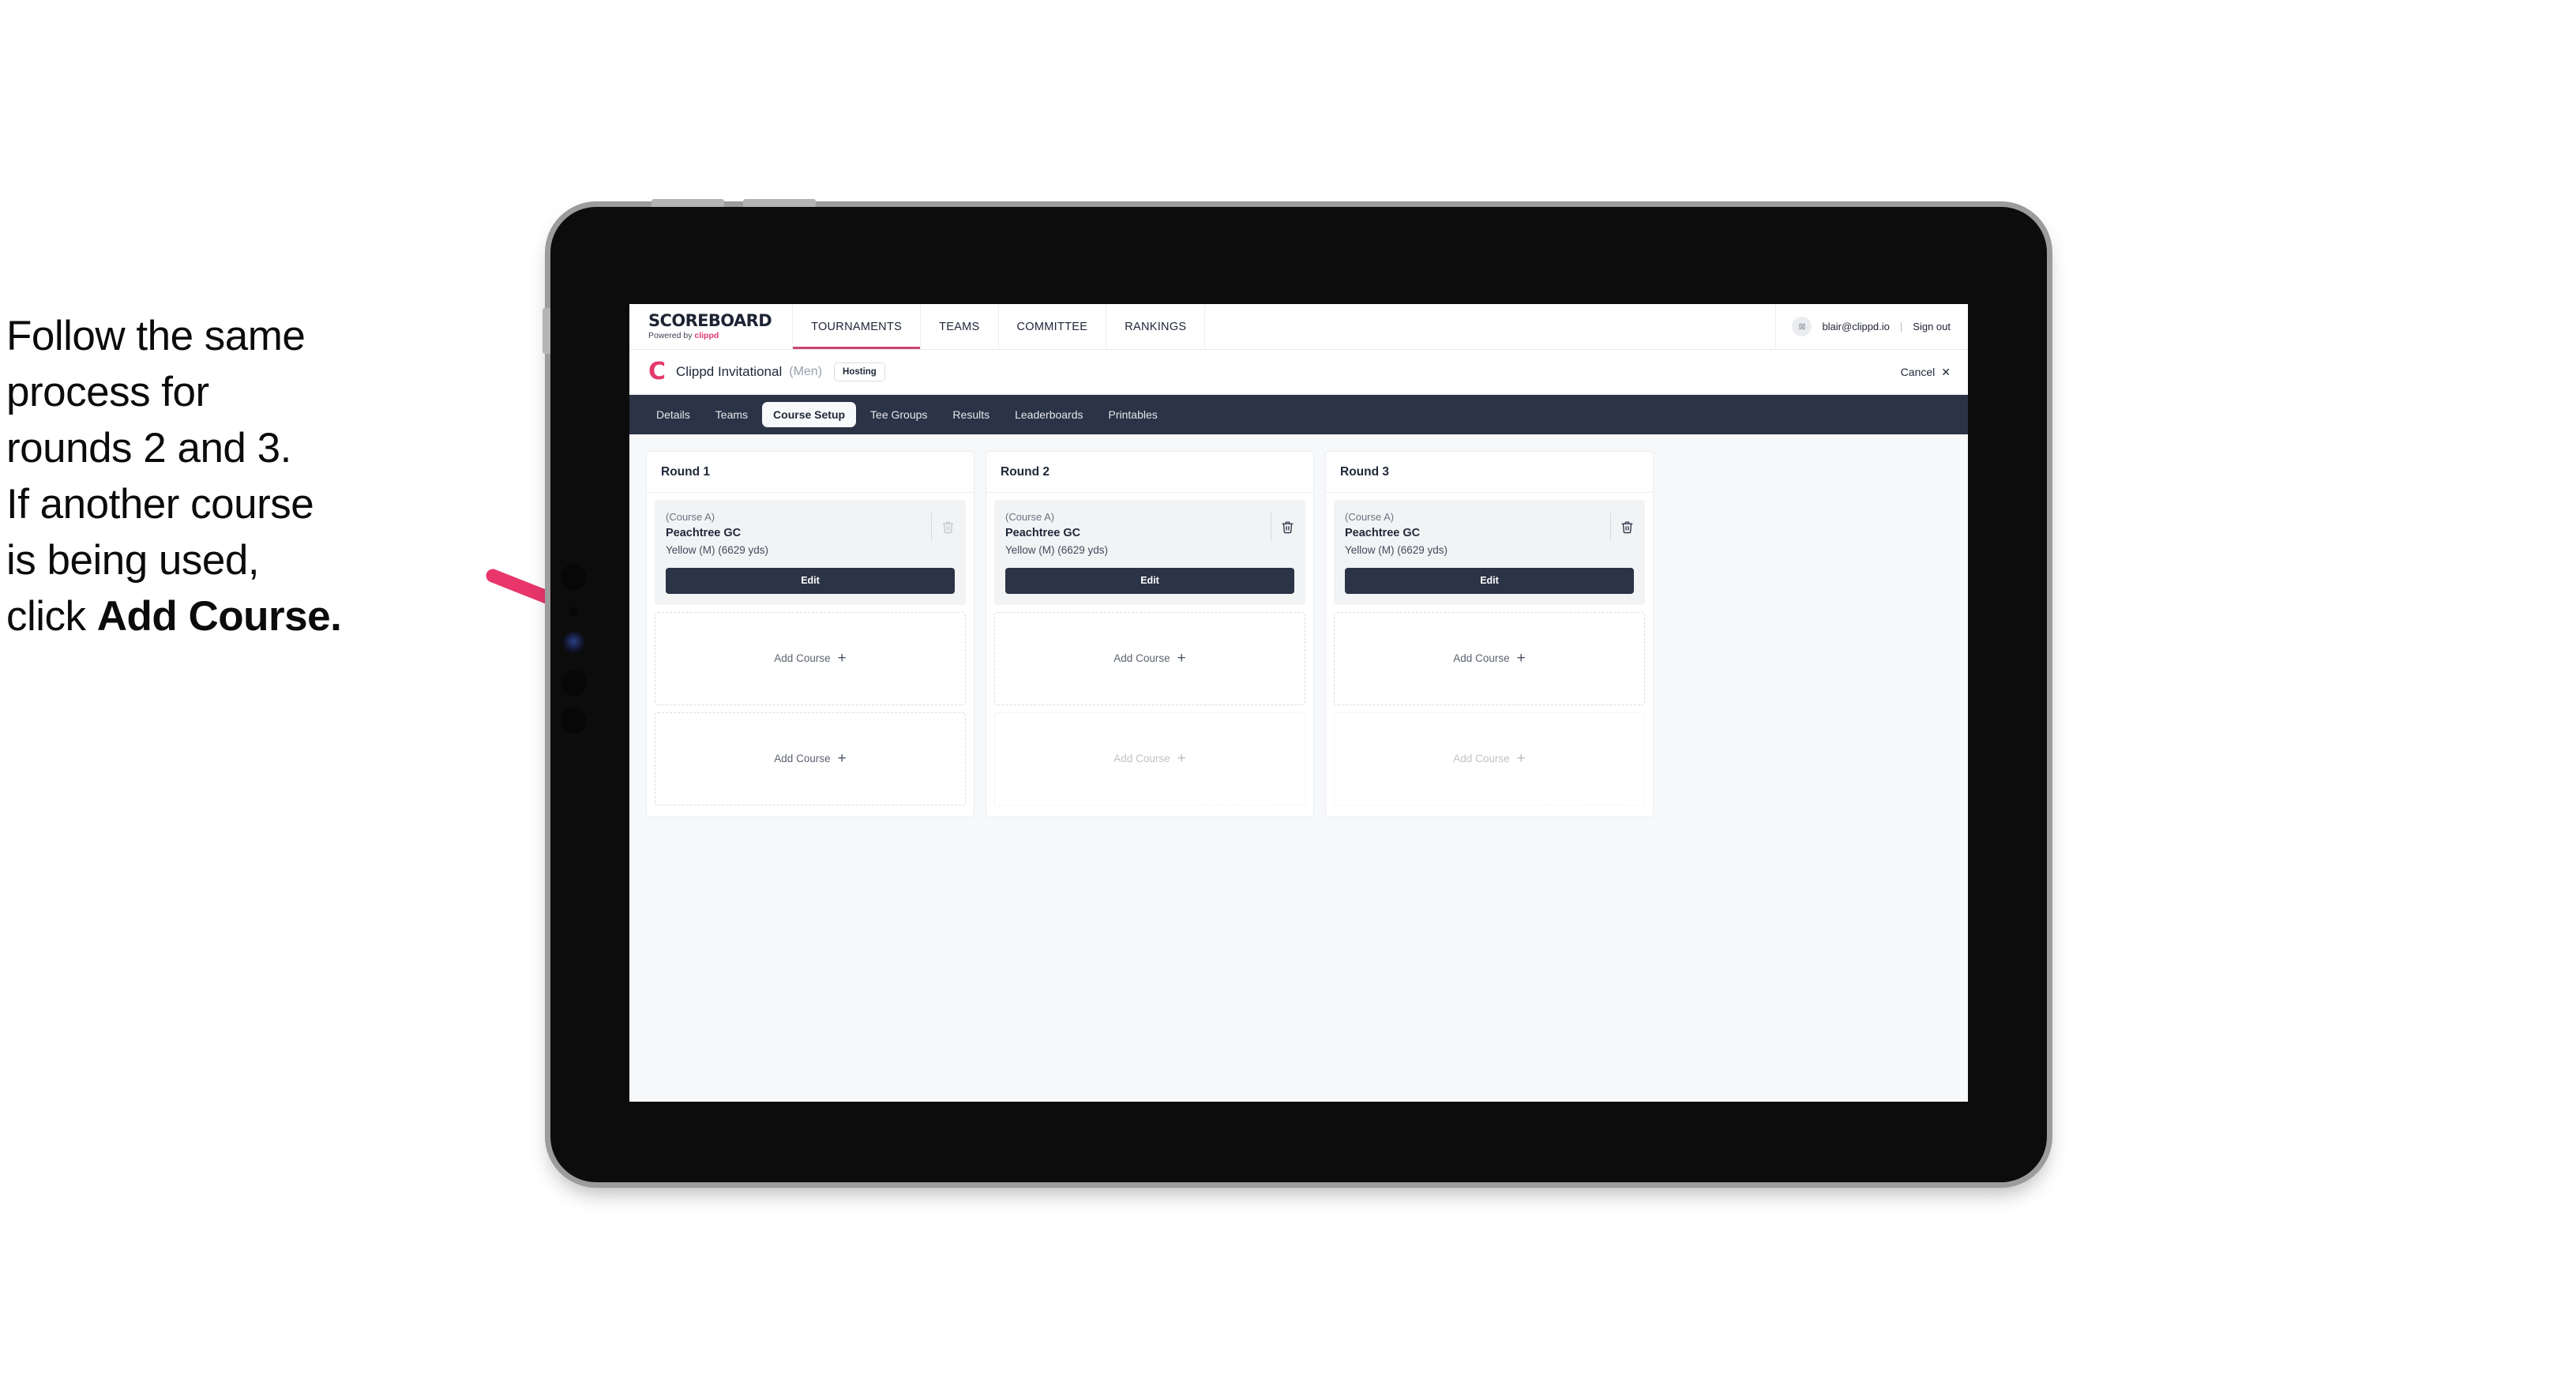 This screenshot has height=1386, width=2576. Describe the element at coordinates (1802, 326) in the screenshot. I see `avatar: ⊠` at that location.